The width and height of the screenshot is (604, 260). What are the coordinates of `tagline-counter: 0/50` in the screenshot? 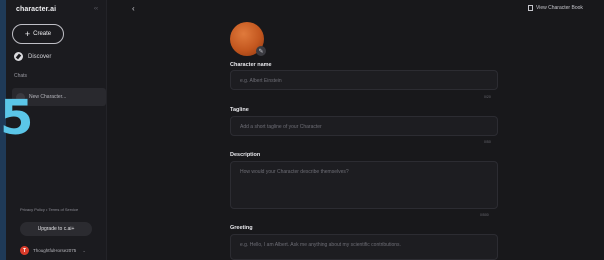 It's located at (487, 142).